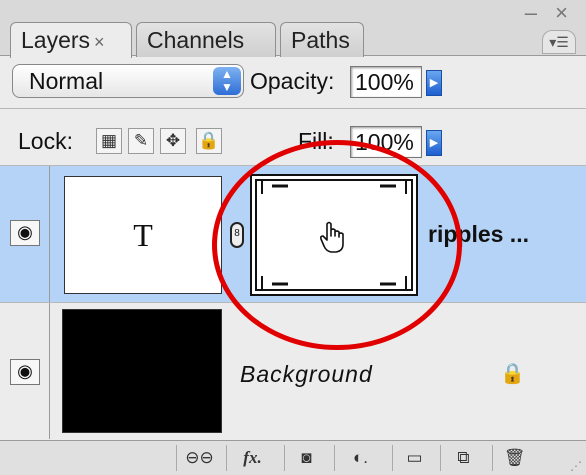  Describe the element at coordinates (199, 458) in the screenshot. I see `link-layers-icon: ⊖⊖` at that location.